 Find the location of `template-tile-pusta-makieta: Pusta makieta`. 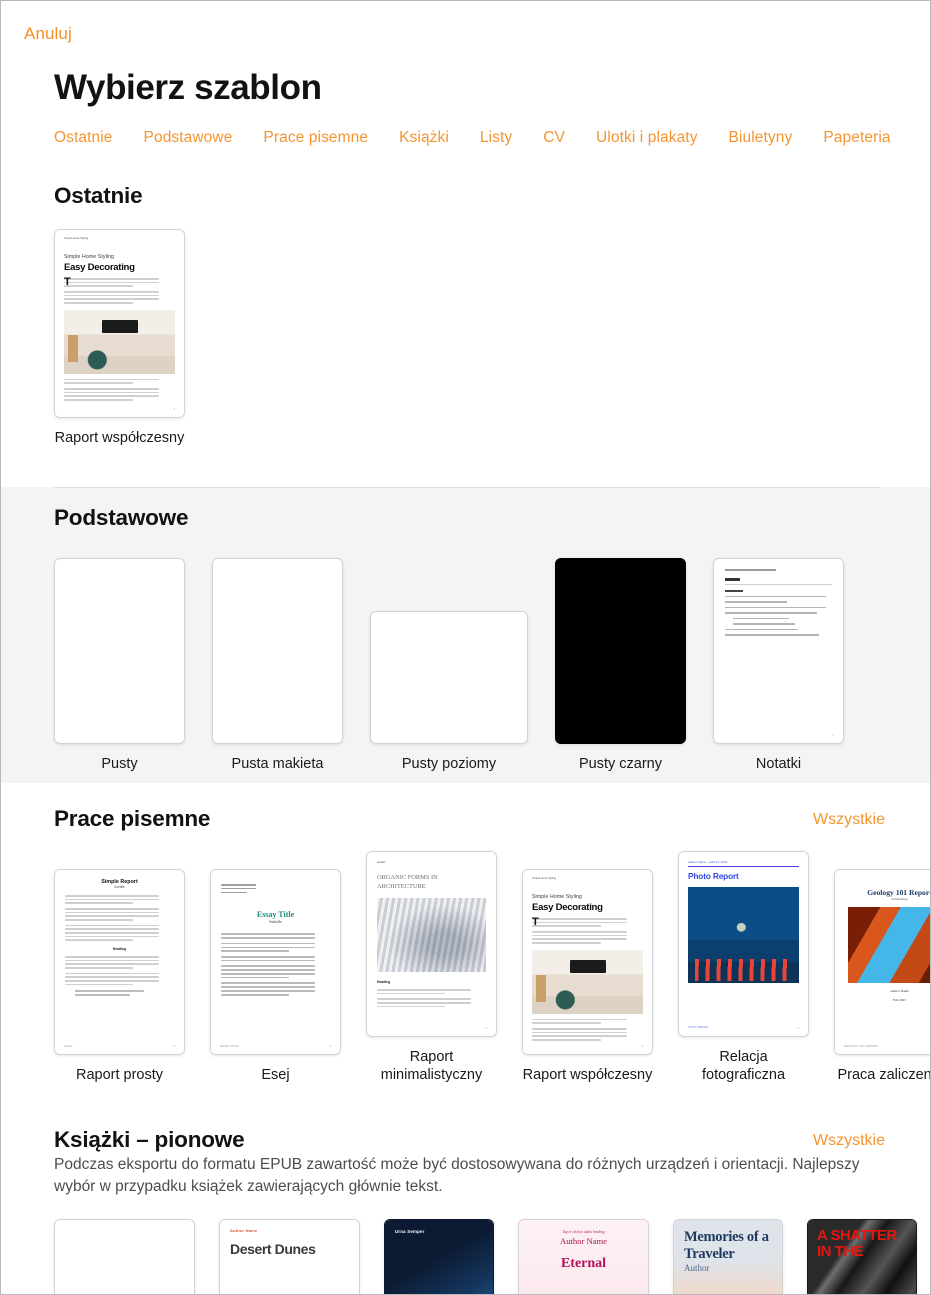

template-tile-pusta-makieta: Pusta makieta is located at coordinates (277, 665).